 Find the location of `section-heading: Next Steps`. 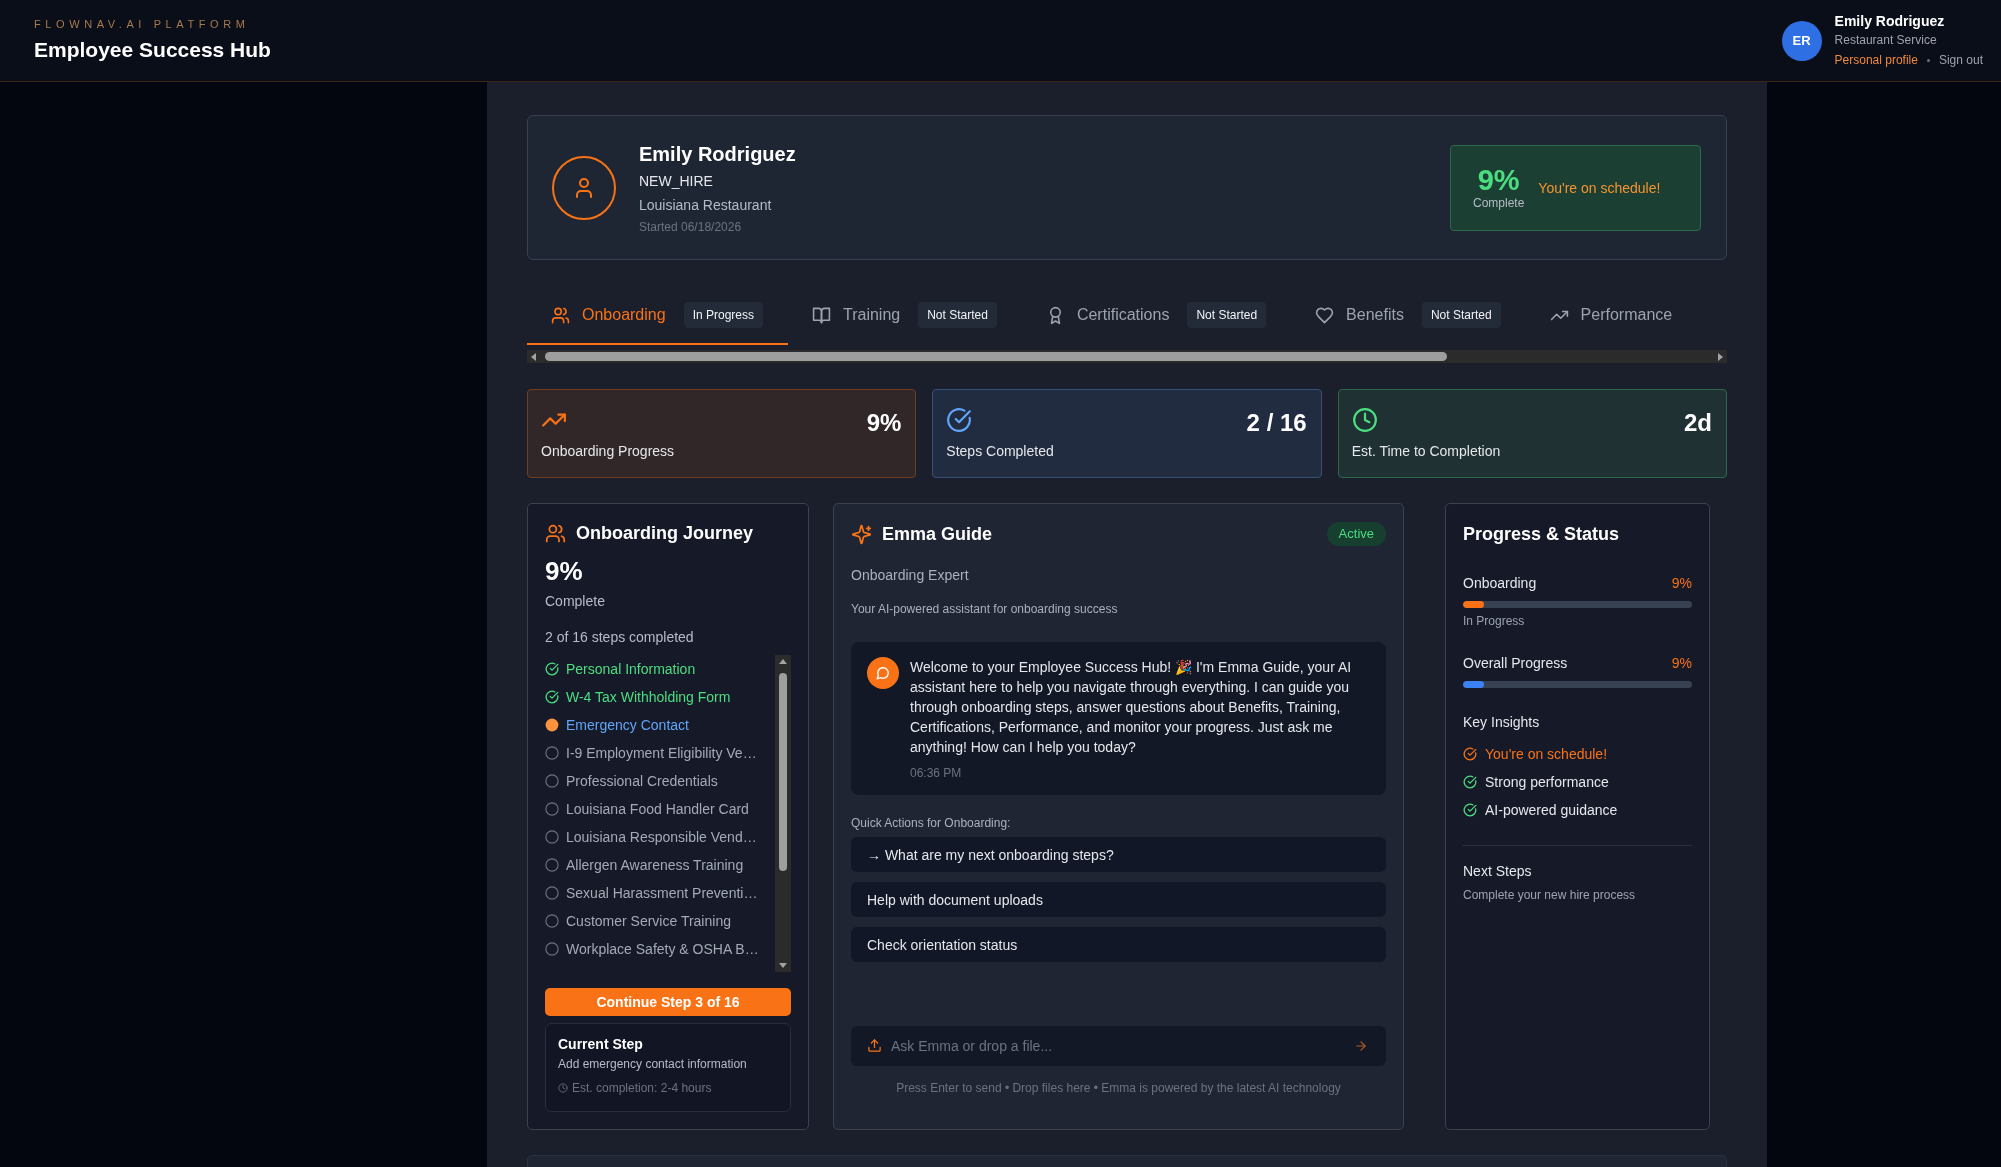

section-heading: Next Steps is located at coordinates (1498, 871).